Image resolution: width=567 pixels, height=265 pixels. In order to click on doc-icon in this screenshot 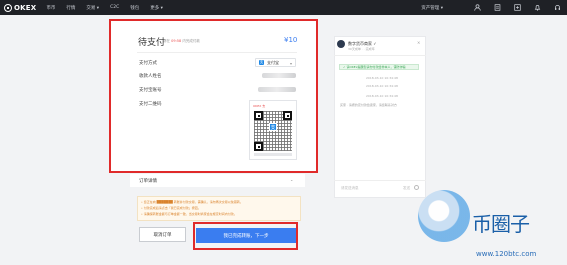, I will do `click(497, 8)`.